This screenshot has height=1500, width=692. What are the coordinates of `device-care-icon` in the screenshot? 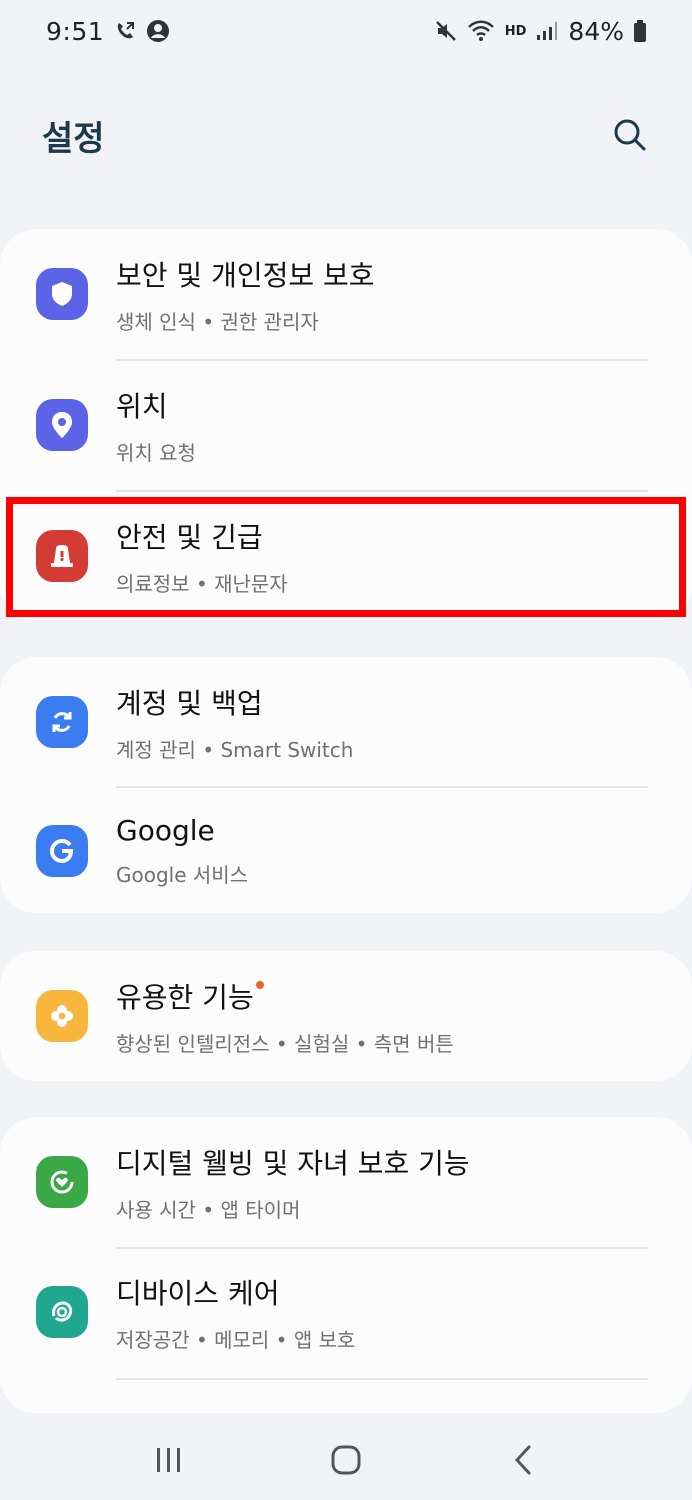 It's located at (62, 1312).